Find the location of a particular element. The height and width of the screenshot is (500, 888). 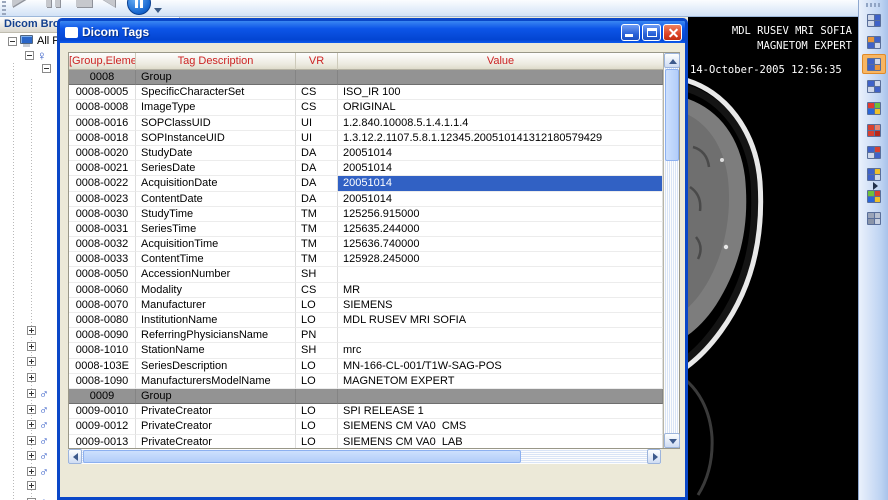

table-row: 0008-0033 ContentTime TM 125928.245000 is located at coordinates (366, 260).